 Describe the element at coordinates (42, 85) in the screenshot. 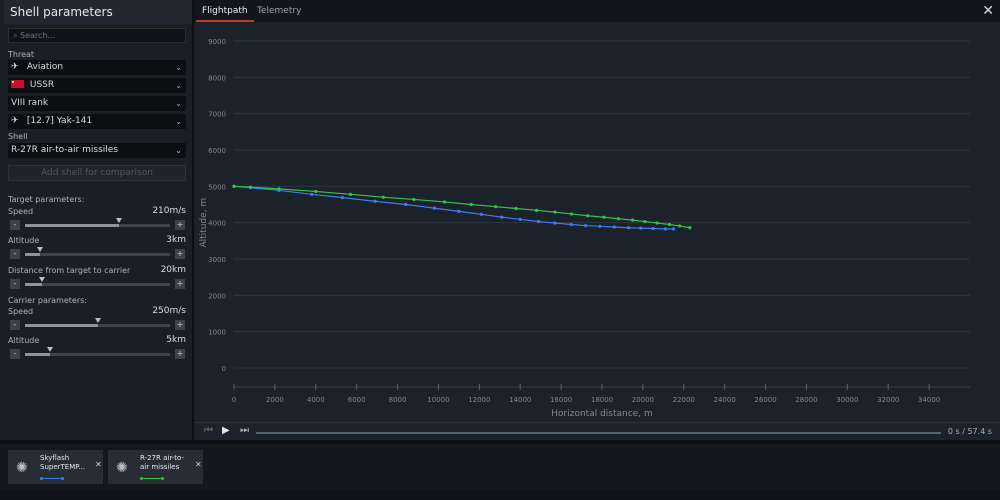

I see `country-value: USSR` at that location.